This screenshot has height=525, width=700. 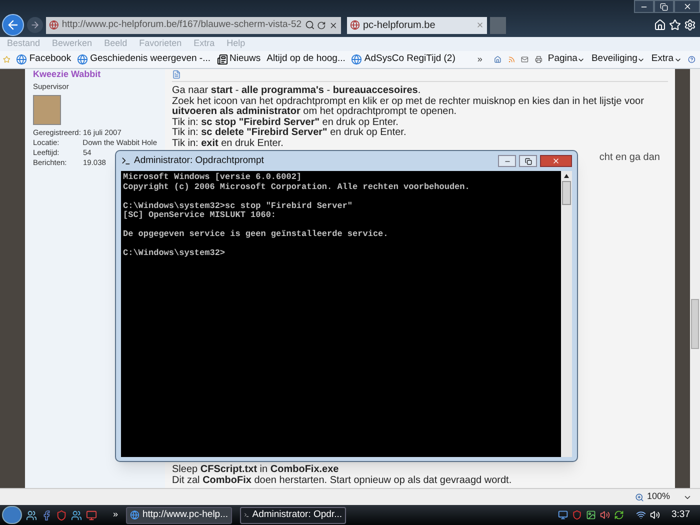 What do you see at coordinates (290, 133) in the screenshot?
I see `post-text: Tik in: sc delete "Firebird Server" en druk op Enter.` at bounding box center [290, 133].